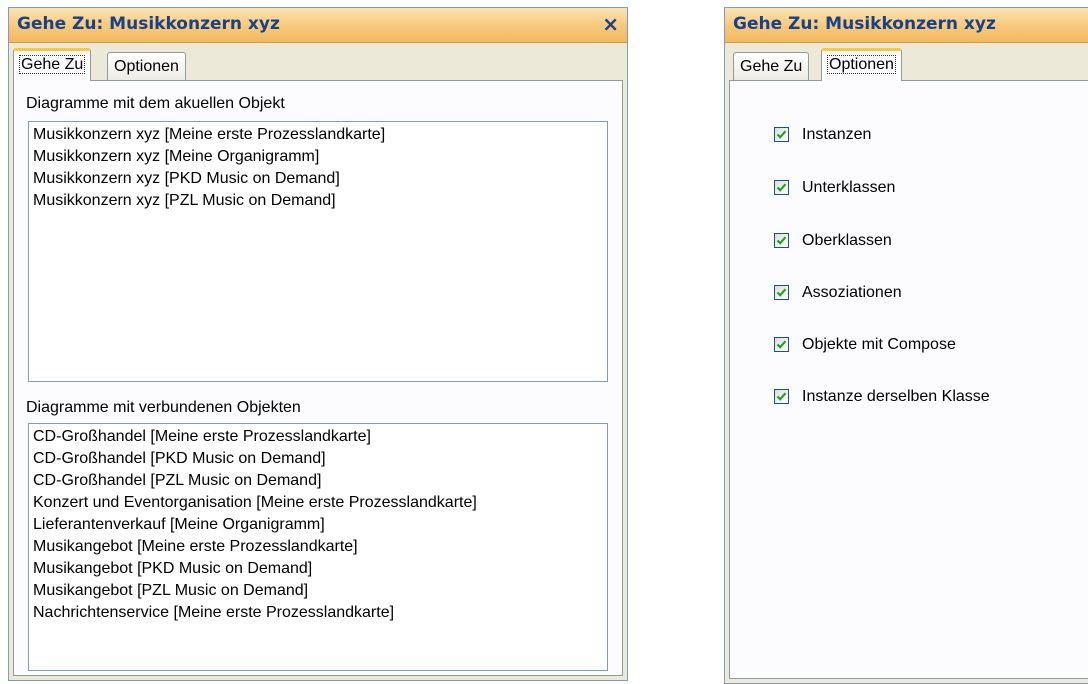  What do you see at coordinates (318, 157) in the screenshot?
I see `list-item: Musikkonzern xyz [Meine Organigramm]` at bounding box center [318, 157].